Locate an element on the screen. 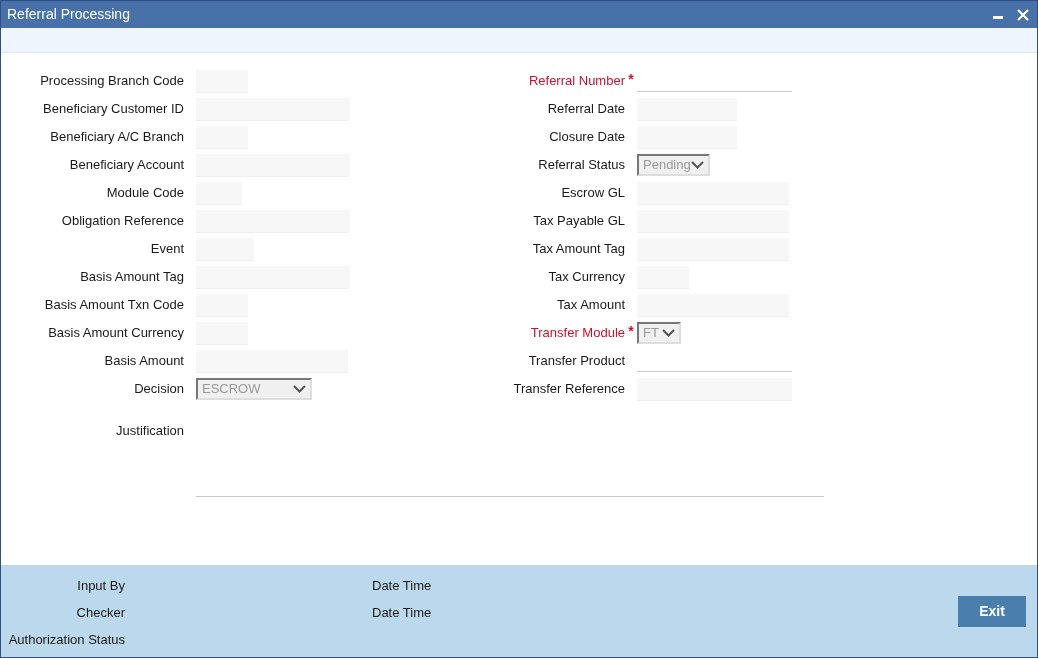 The image size is (1038, 658). field-label: Transfer Product is located at coordinates (576, 361).